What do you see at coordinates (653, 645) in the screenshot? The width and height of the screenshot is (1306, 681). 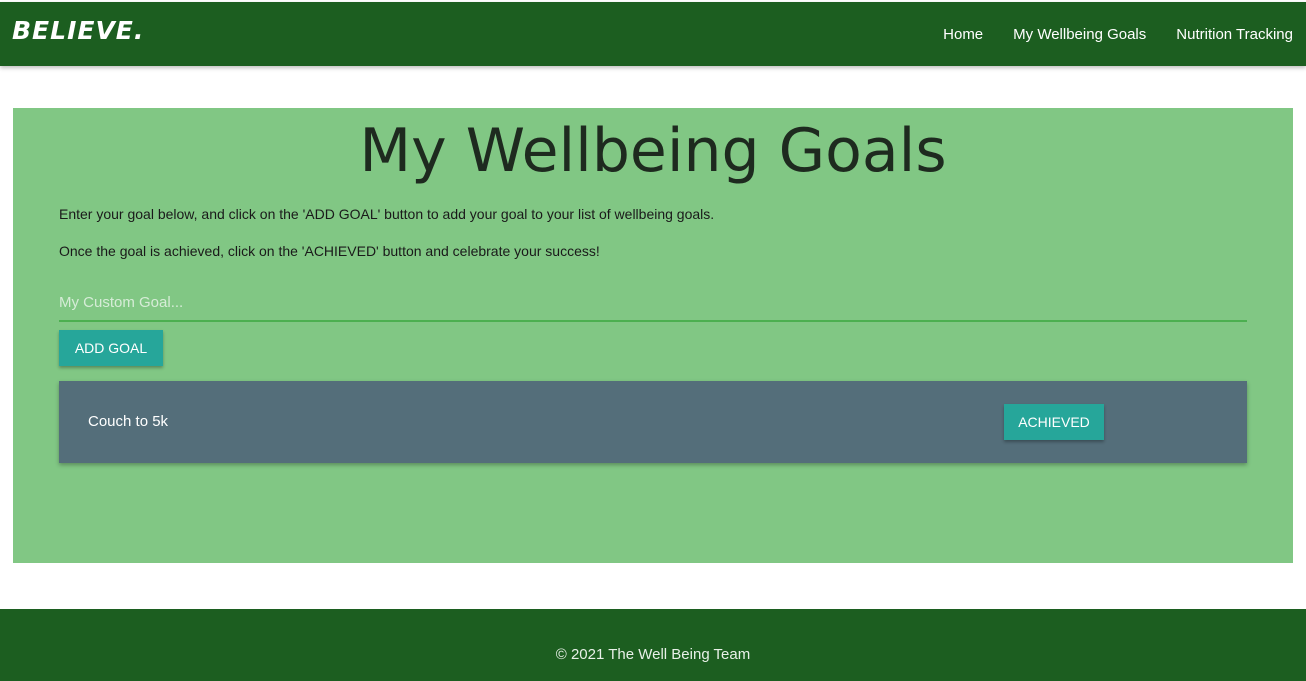 I see `page-footer: © 2021 The Well Being Team` at bounding box center [653, 645].